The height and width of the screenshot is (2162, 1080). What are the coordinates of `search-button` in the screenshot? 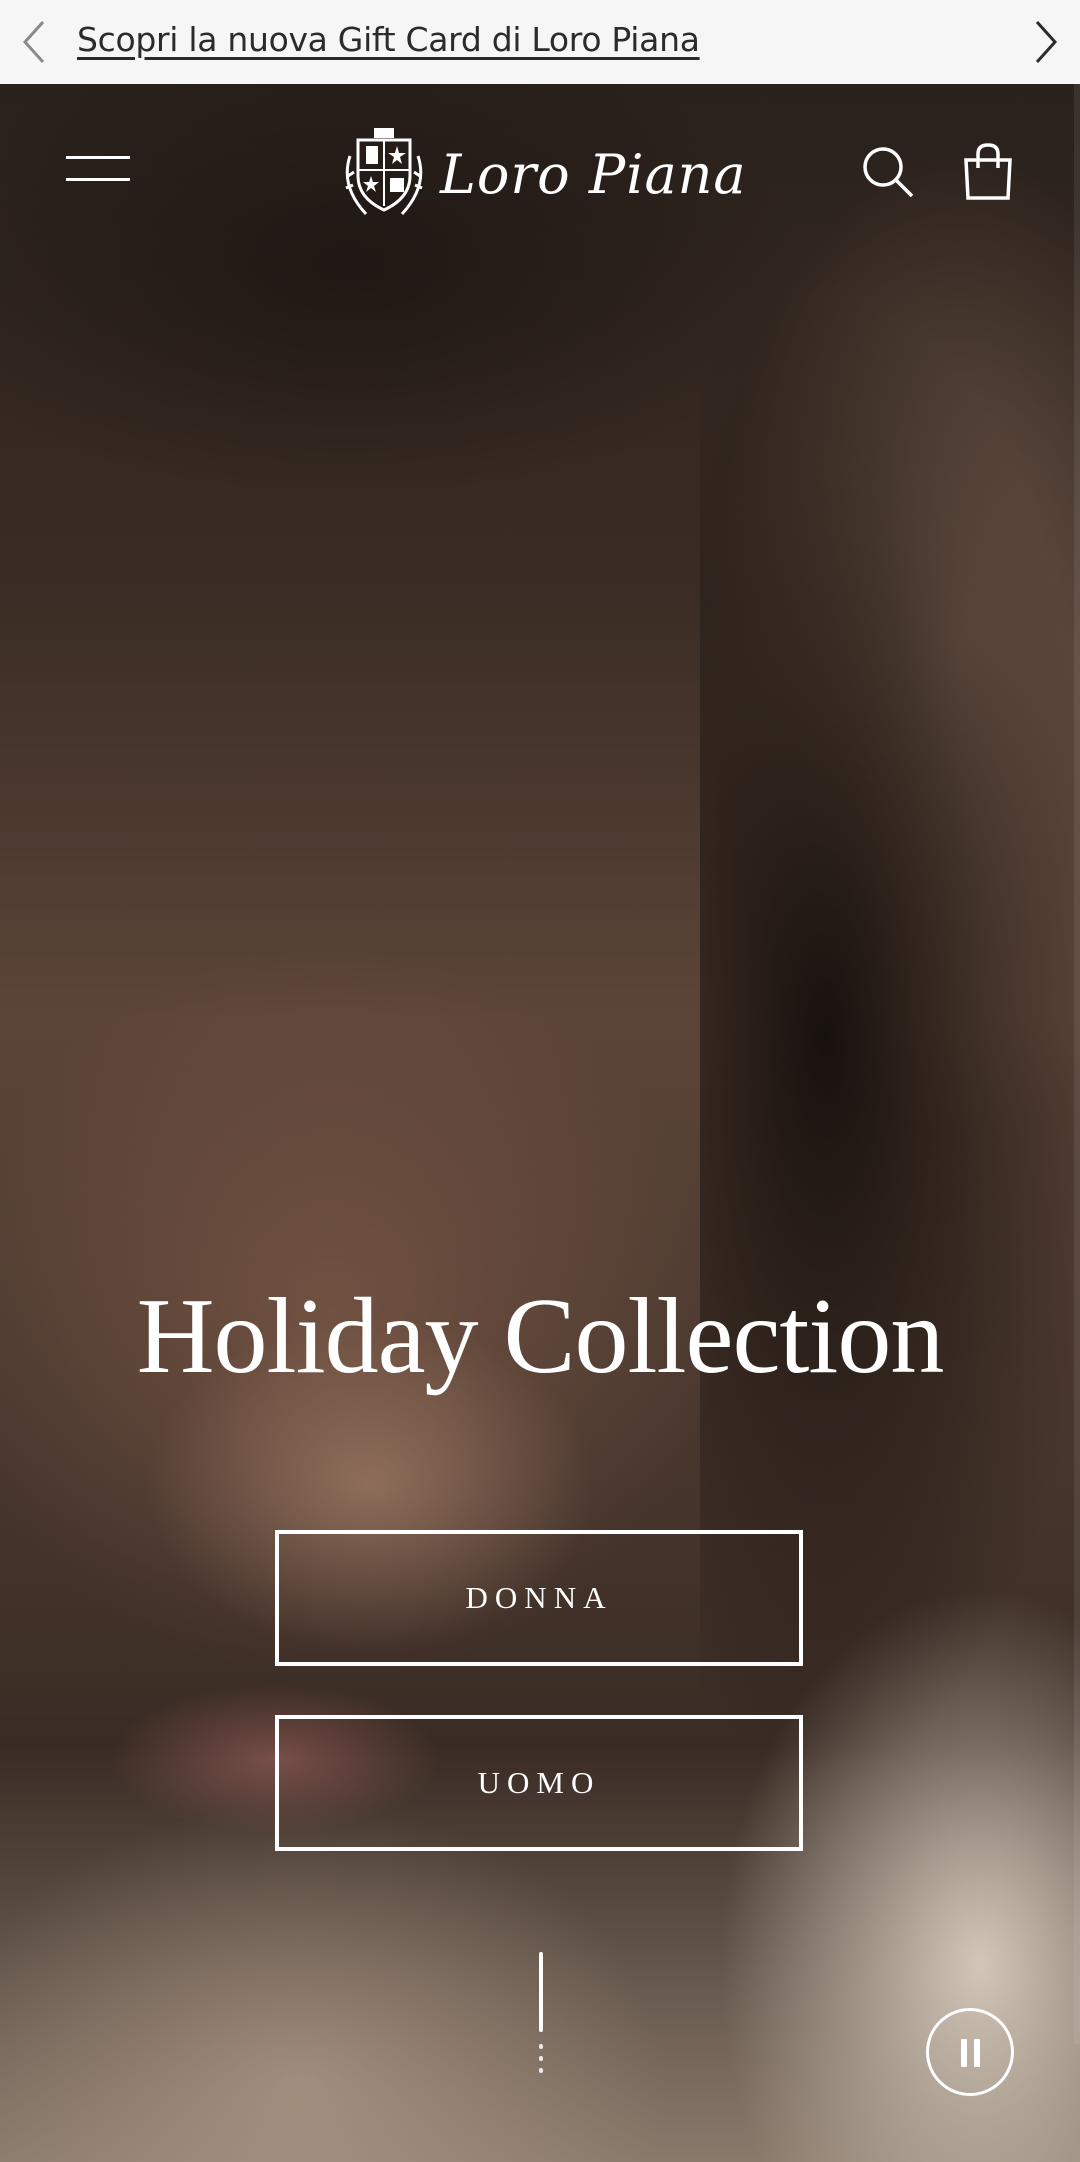 It's located at (888, 172).